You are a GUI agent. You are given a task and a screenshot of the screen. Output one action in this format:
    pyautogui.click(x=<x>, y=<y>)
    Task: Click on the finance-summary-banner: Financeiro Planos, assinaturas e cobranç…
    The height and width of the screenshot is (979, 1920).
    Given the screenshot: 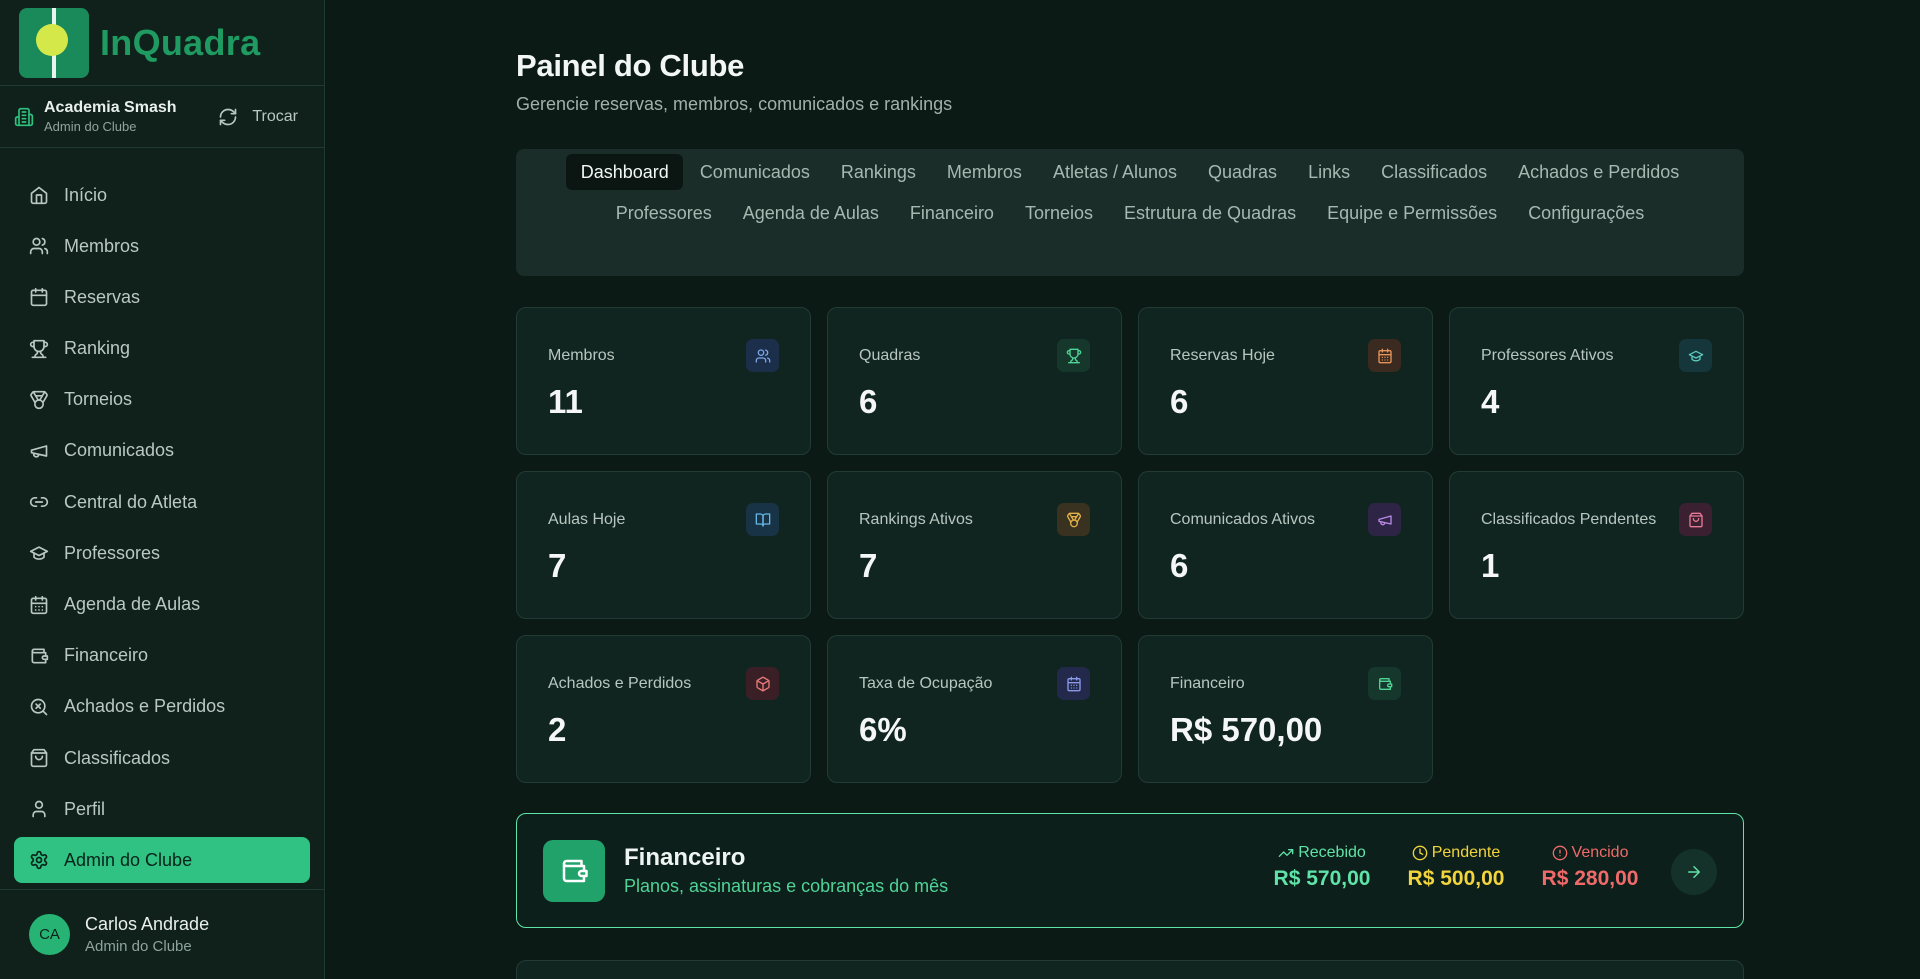 What is the action you would take?
    pyautogui.click(x=1130, y=870)
    